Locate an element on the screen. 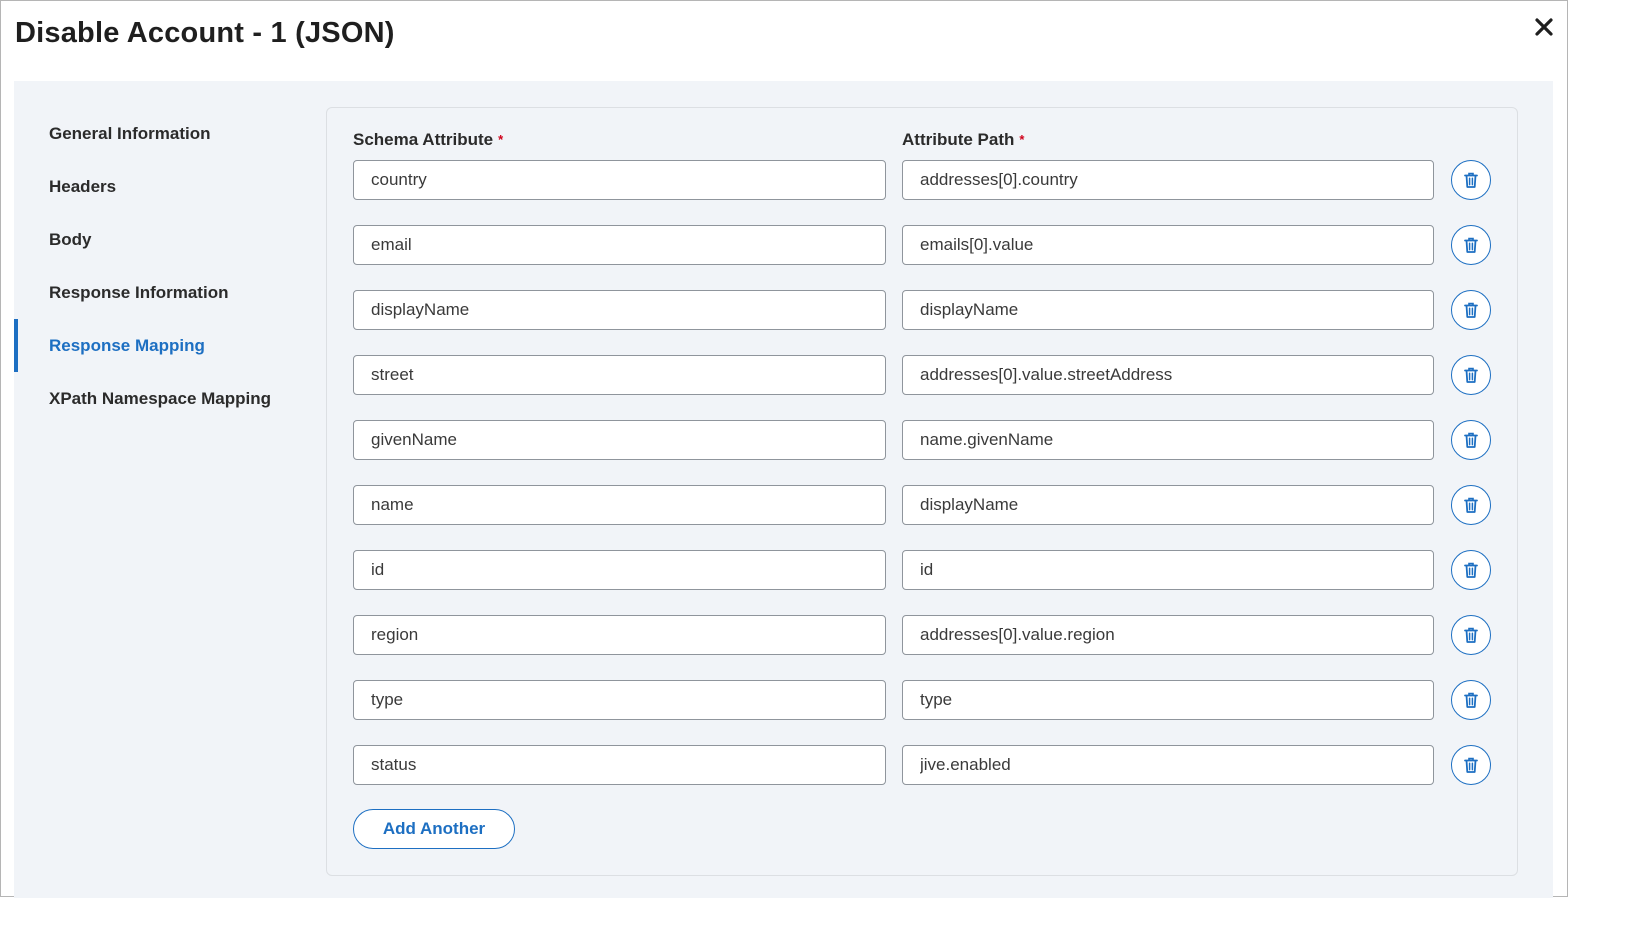 The height and width of the screenshot is (932, 1629). close-button is located at coordinates (1544, 27).